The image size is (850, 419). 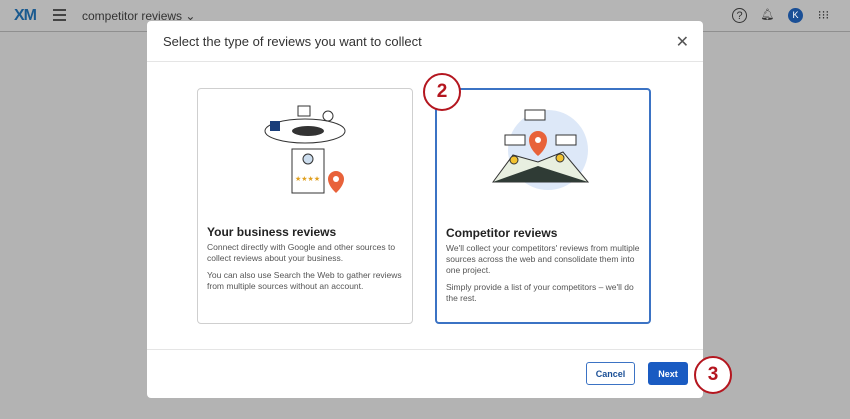 What do you see at coordinates (682, 42) in the screenshot?
I see `close-icon: ✕` at bounding box center [682, 42].